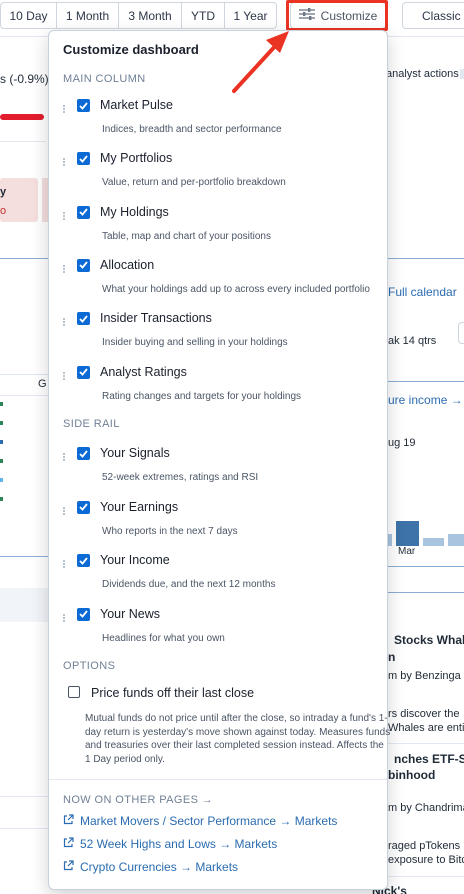 This screenshot has width=464, height=894. I want to click on option-label: Insider Transactions, so click(156, 318).